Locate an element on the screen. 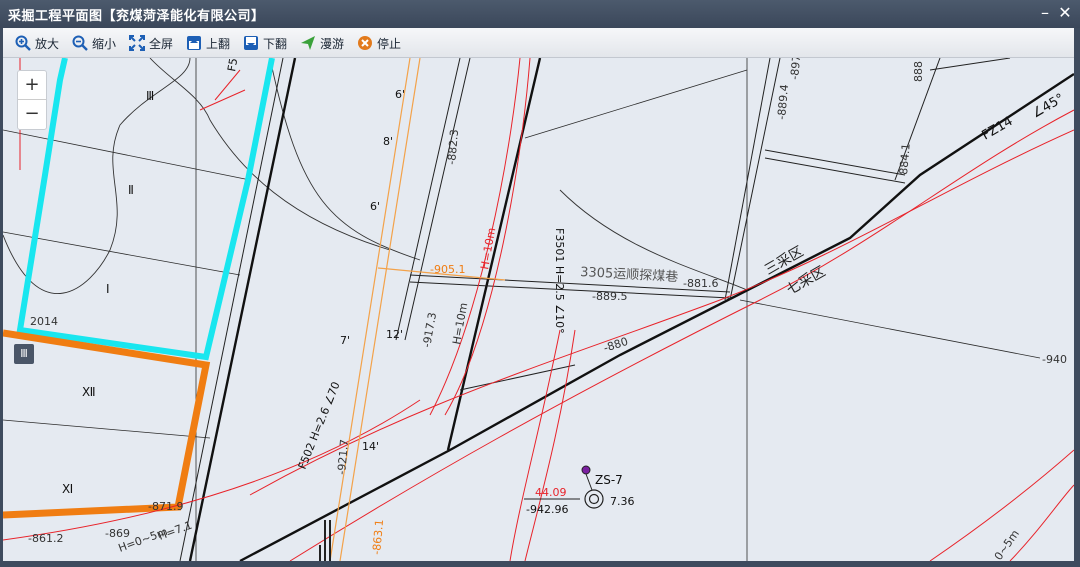 The height and width of the screenshot is (567, 1080). fullscreen-label: 全屏 is located at coordinates (161, 43).